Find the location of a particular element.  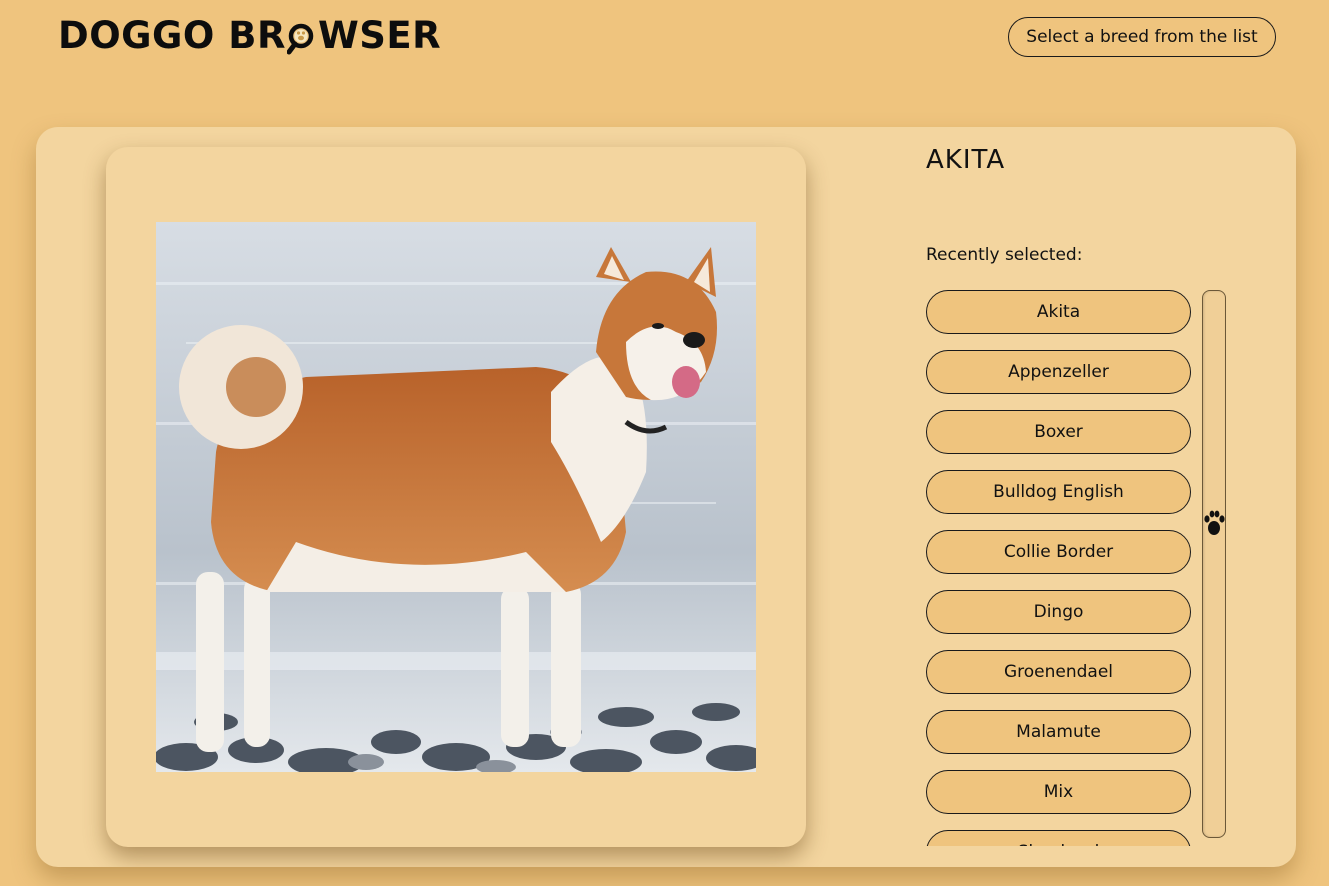

breed-button-shepherd: Shepherd is located at coordinates (1058, 838).